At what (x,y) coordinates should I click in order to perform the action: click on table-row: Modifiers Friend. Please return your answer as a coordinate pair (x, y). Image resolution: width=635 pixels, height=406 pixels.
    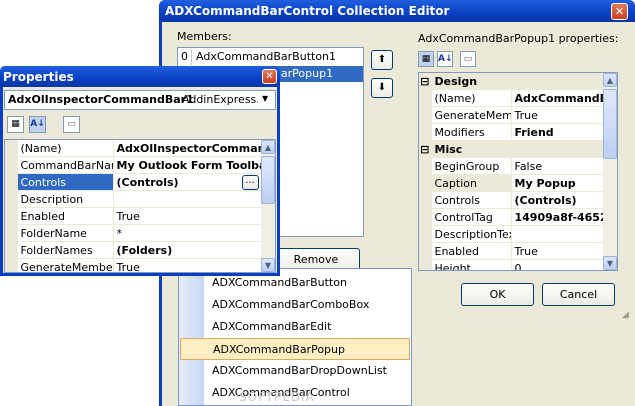
    Looking at the image, I should click on (511, 132).